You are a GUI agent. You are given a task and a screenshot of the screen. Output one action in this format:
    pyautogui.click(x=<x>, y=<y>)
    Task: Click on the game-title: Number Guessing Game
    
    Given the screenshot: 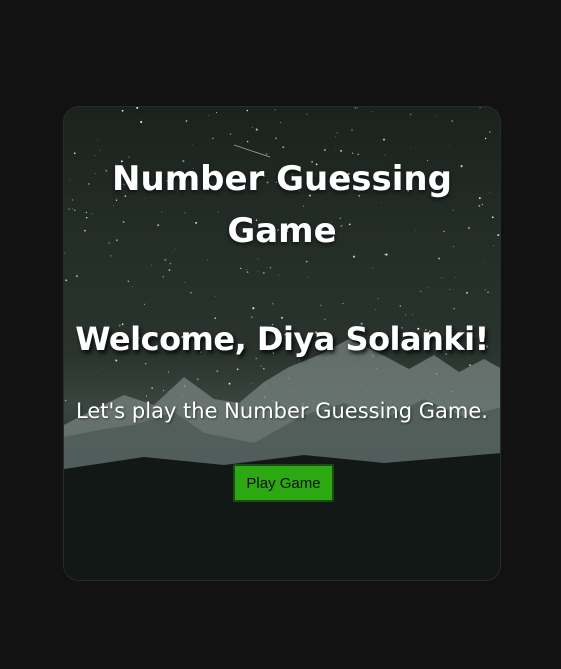 What is the action you would take?
    pyautogui.click(x=282, y=205)
    